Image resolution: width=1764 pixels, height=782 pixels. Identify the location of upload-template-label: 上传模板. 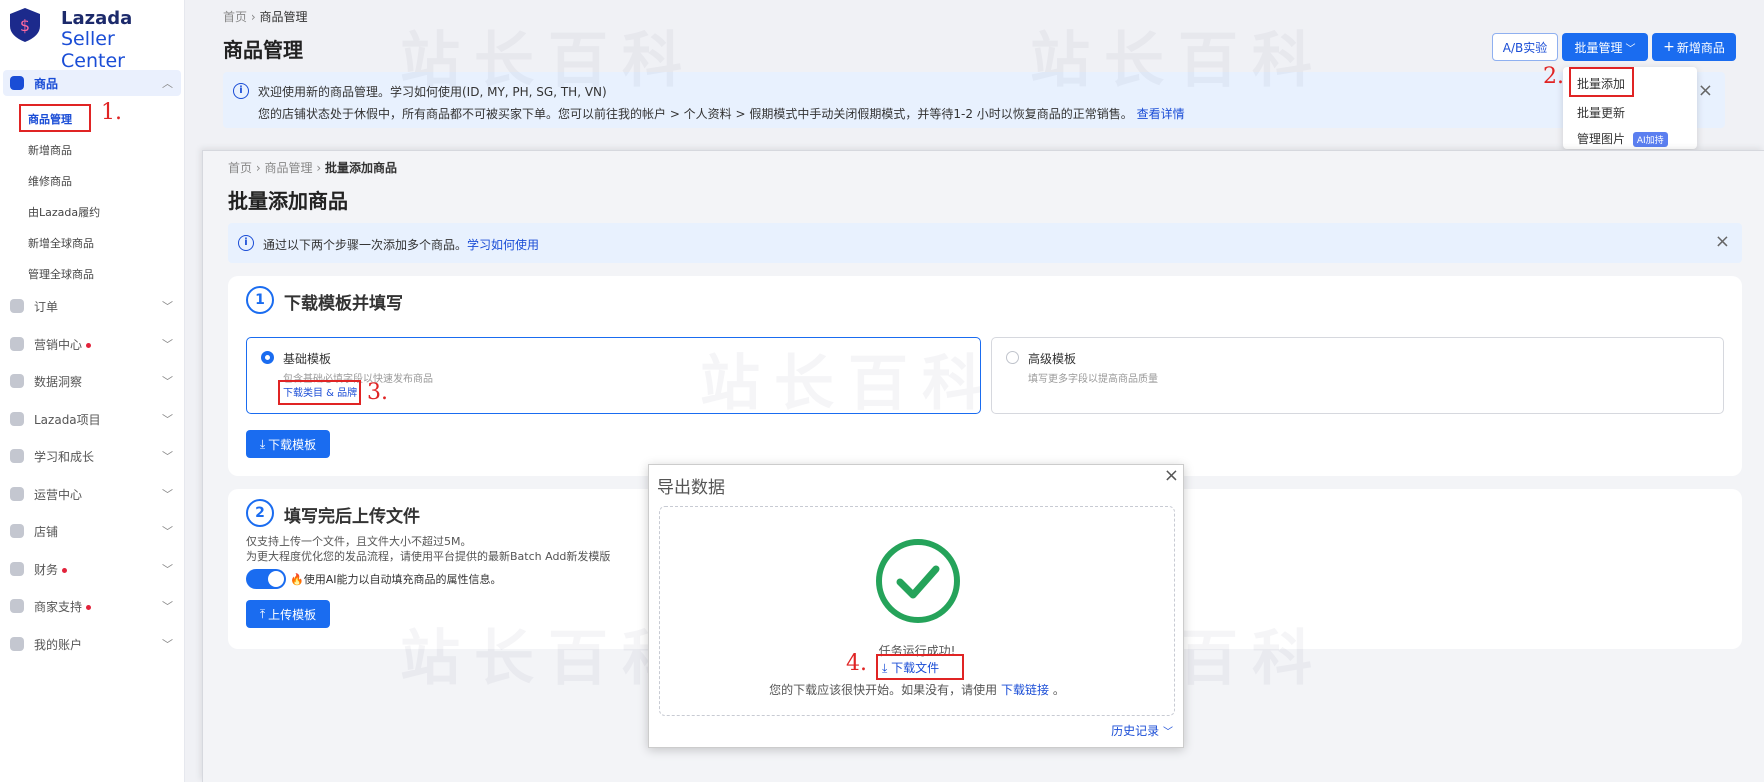
(292, 614).